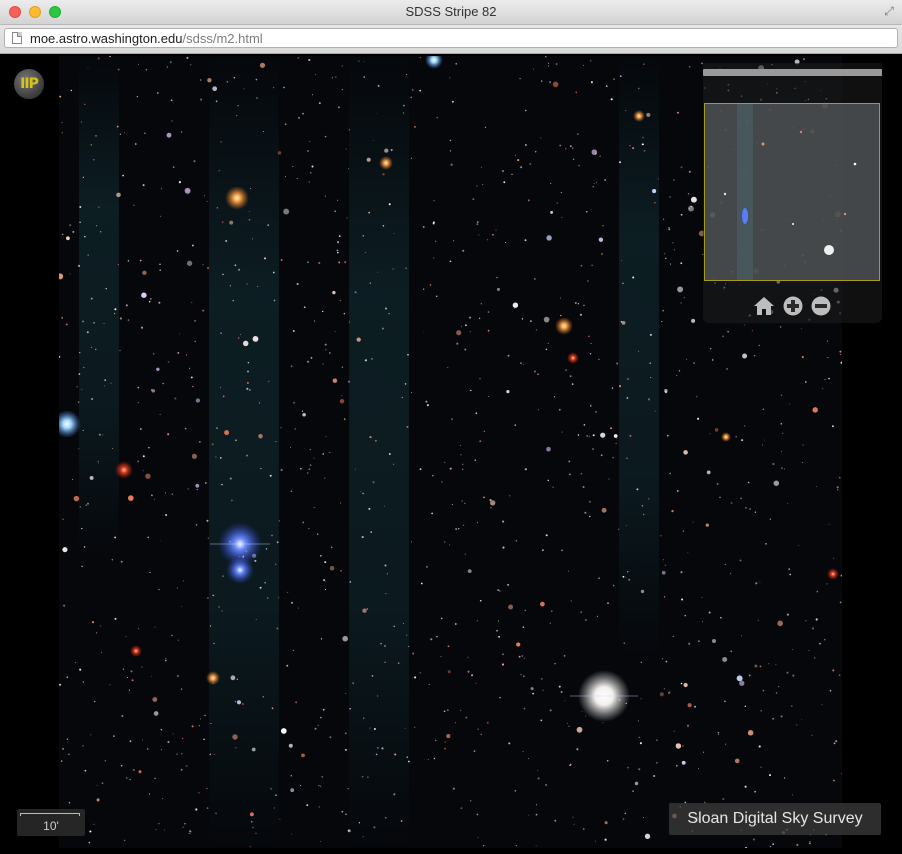 This screenshot has height=854, width=902. I want to click on zoom-in-icon, so click(793, 306).